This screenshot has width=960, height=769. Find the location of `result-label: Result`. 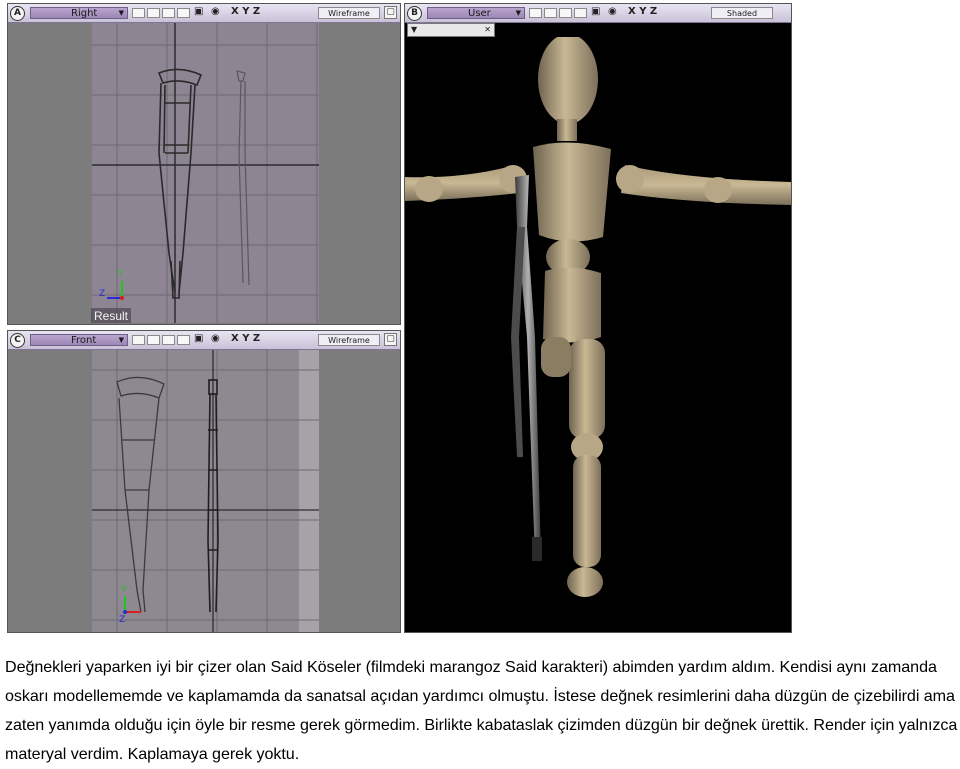

result-label: Result is located at coordinates (111, 315).